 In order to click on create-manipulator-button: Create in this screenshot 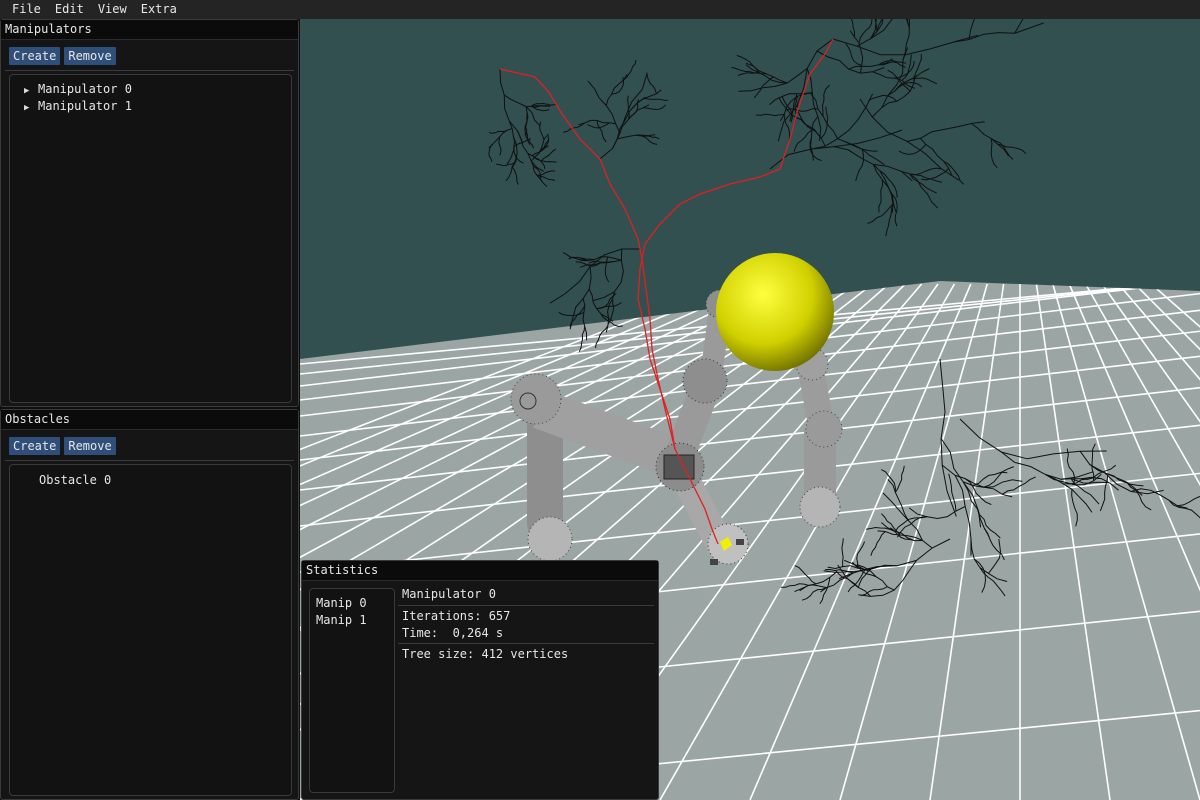, I will do `click(35, 56)`.